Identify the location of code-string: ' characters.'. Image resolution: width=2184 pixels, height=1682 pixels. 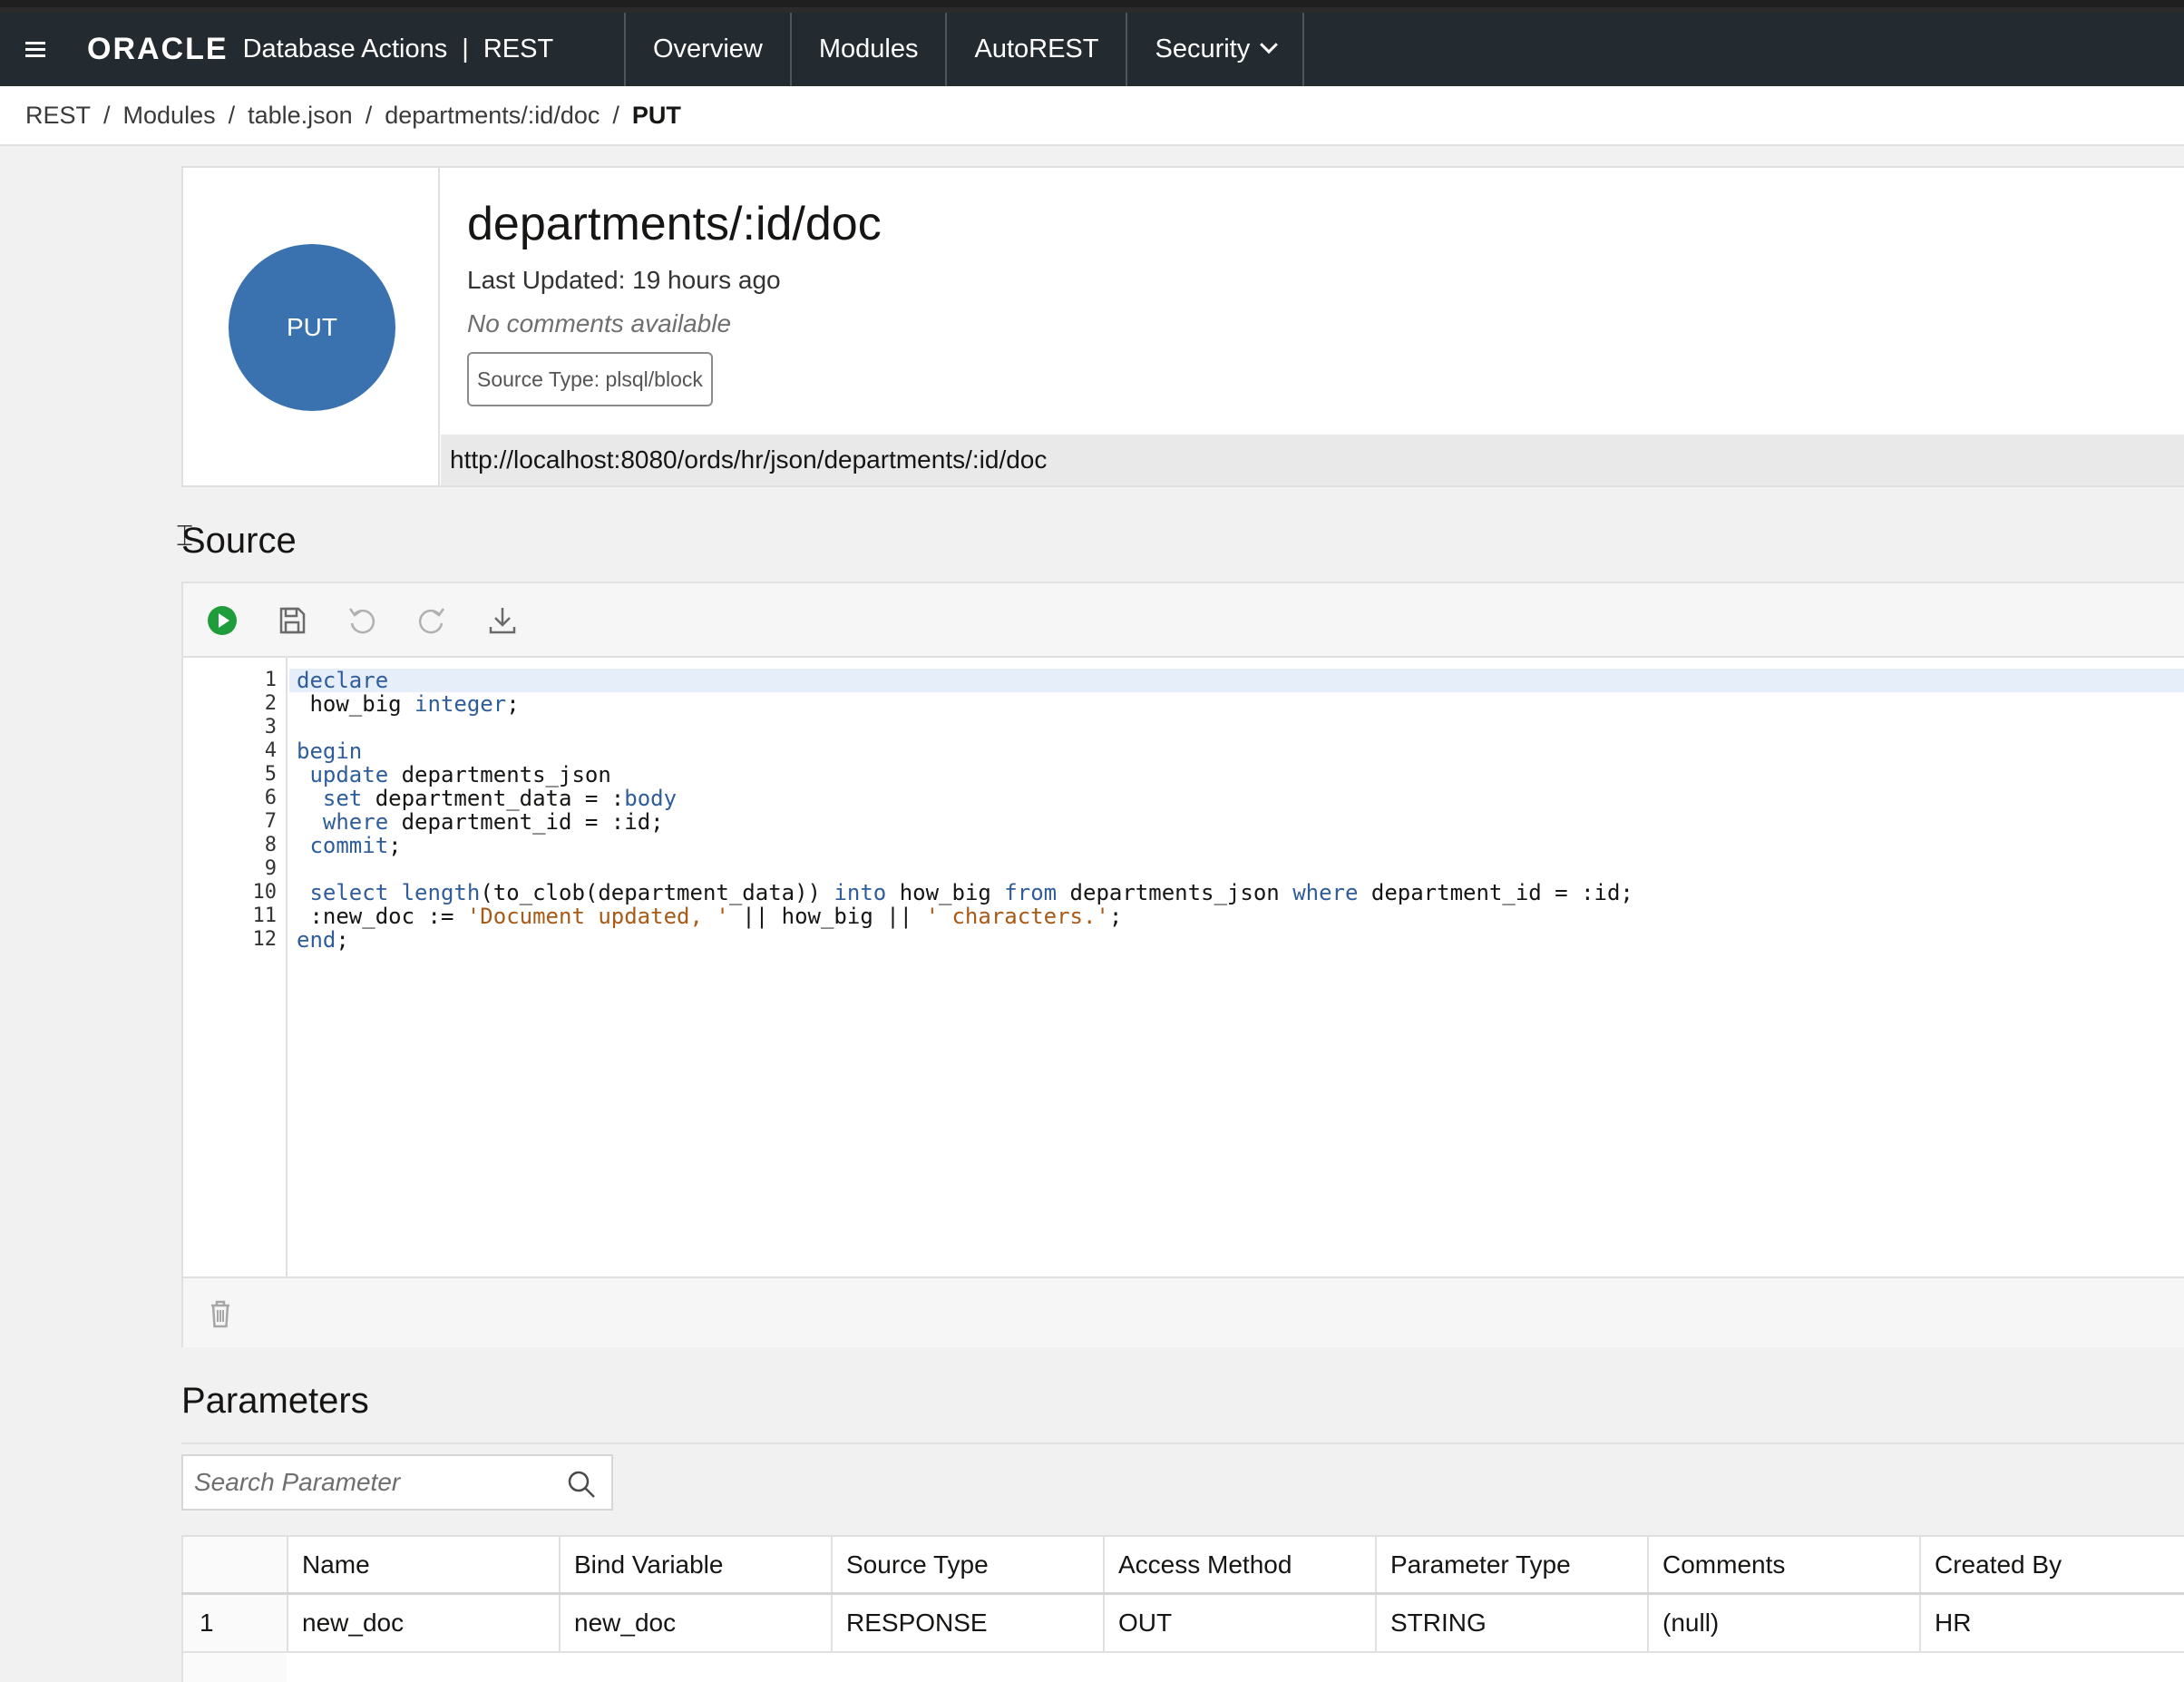
(1017, 916).